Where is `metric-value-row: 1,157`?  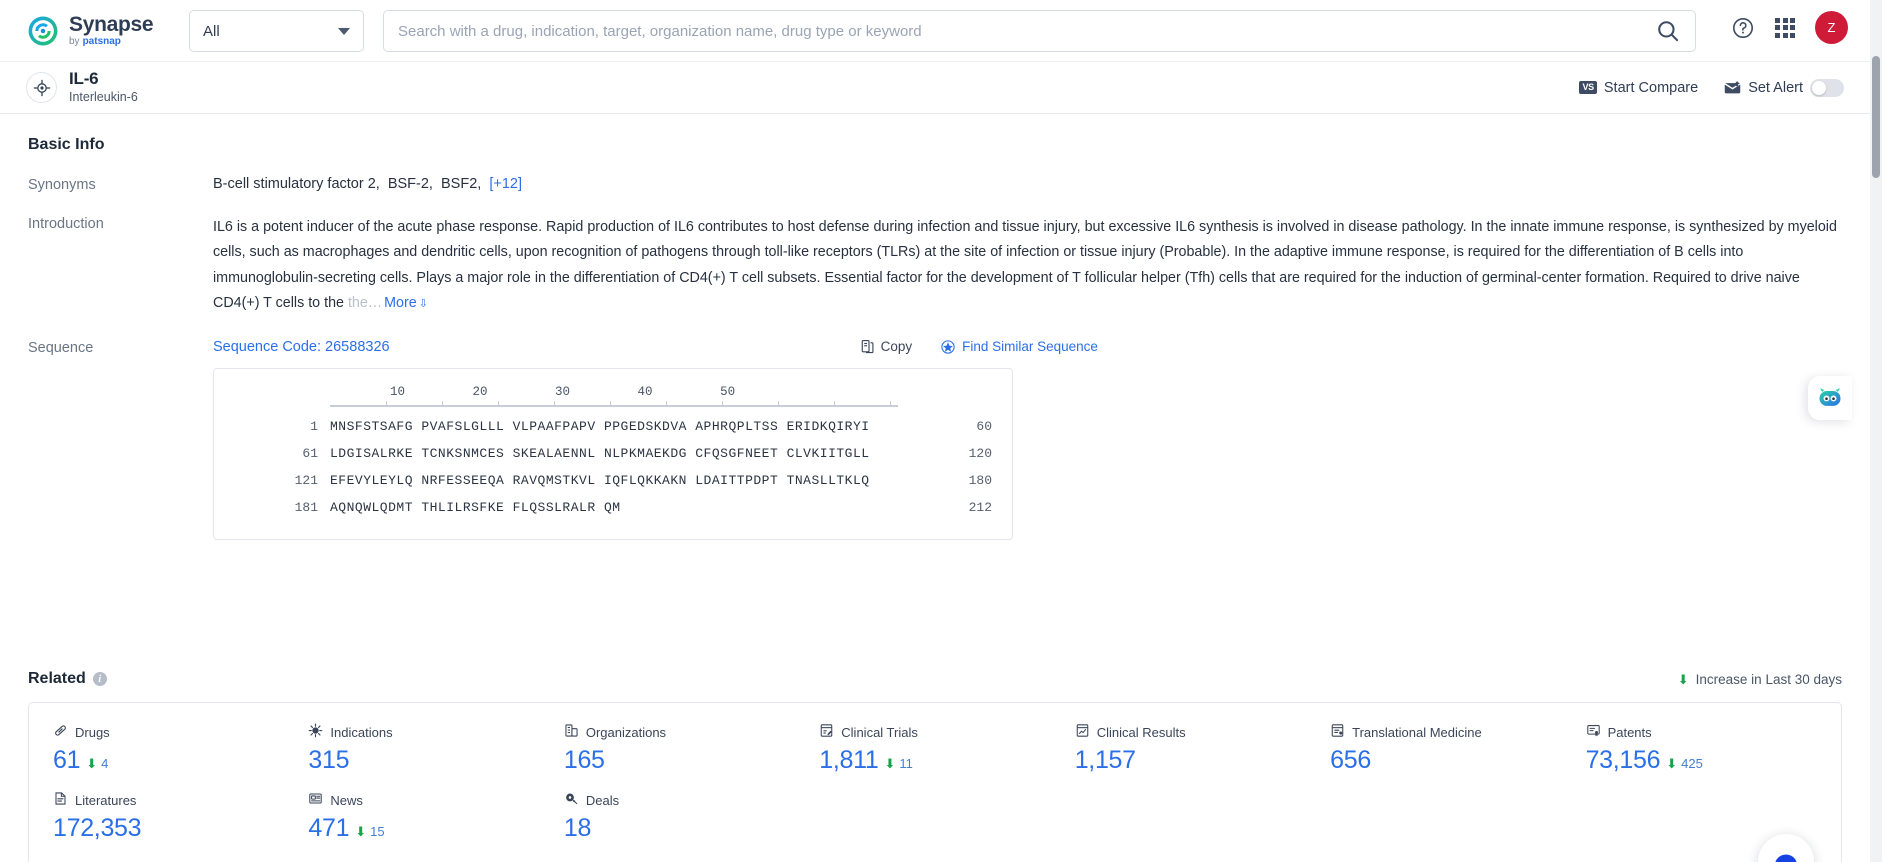 metric-value-row: 1,157 is located at coordinates (1202, 760).